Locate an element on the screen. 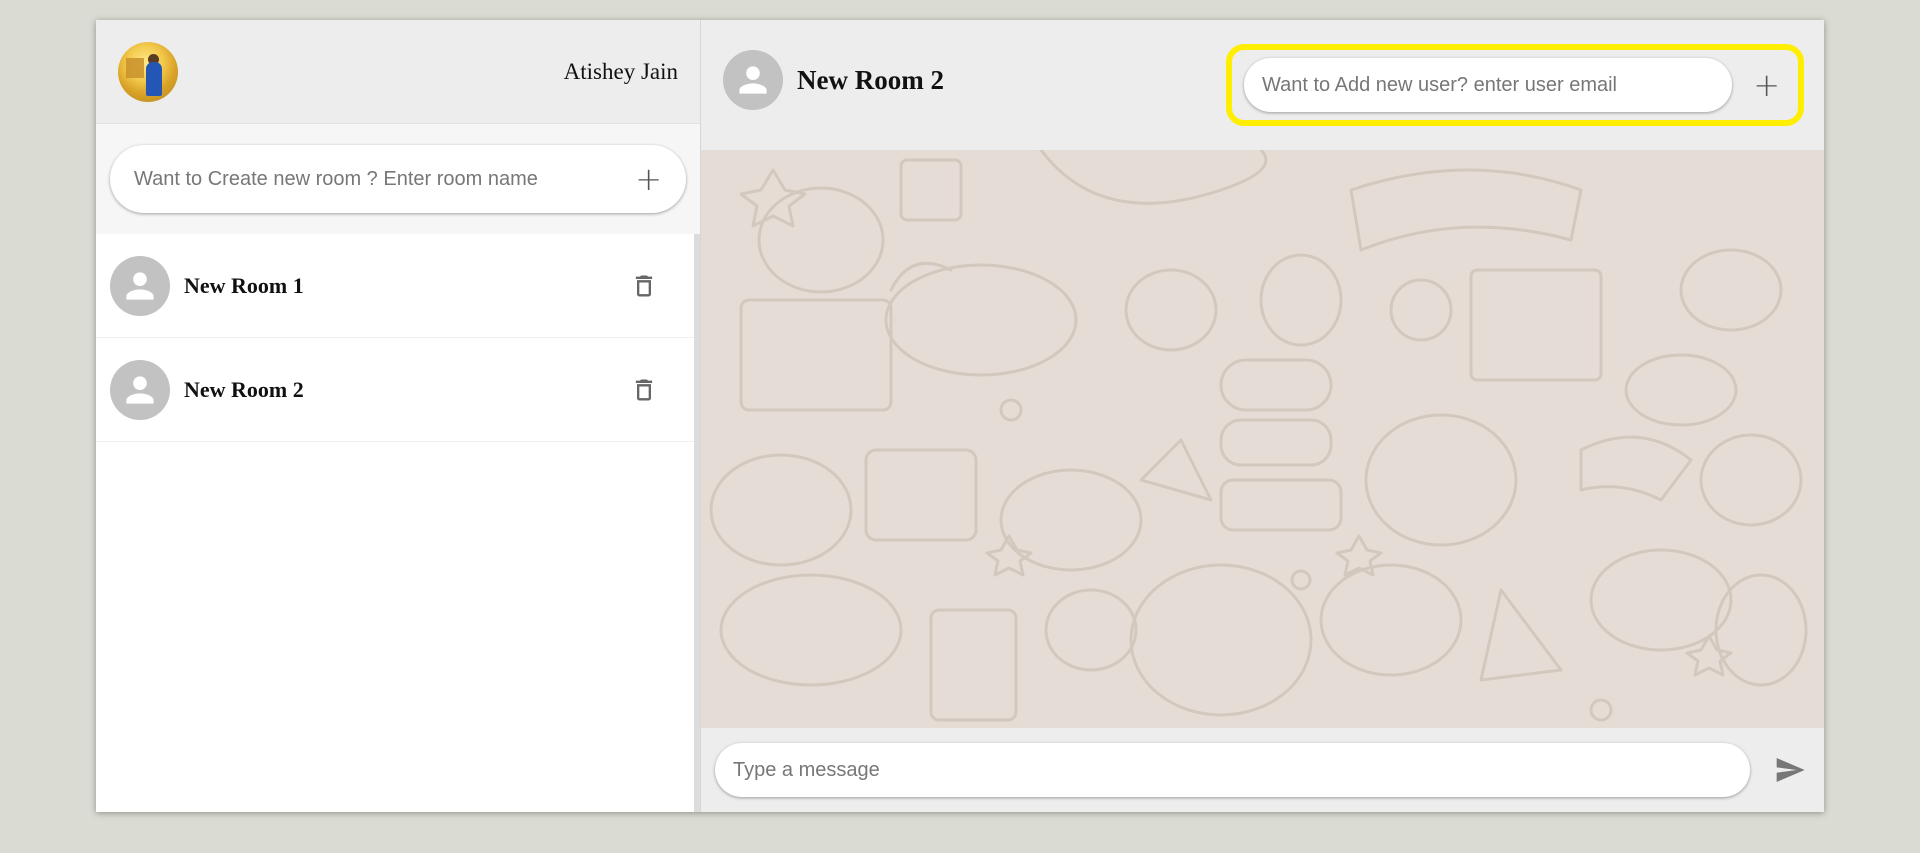 This screenshot has width=1920, height=853. send-icon is located at coordinates (1790, 770).